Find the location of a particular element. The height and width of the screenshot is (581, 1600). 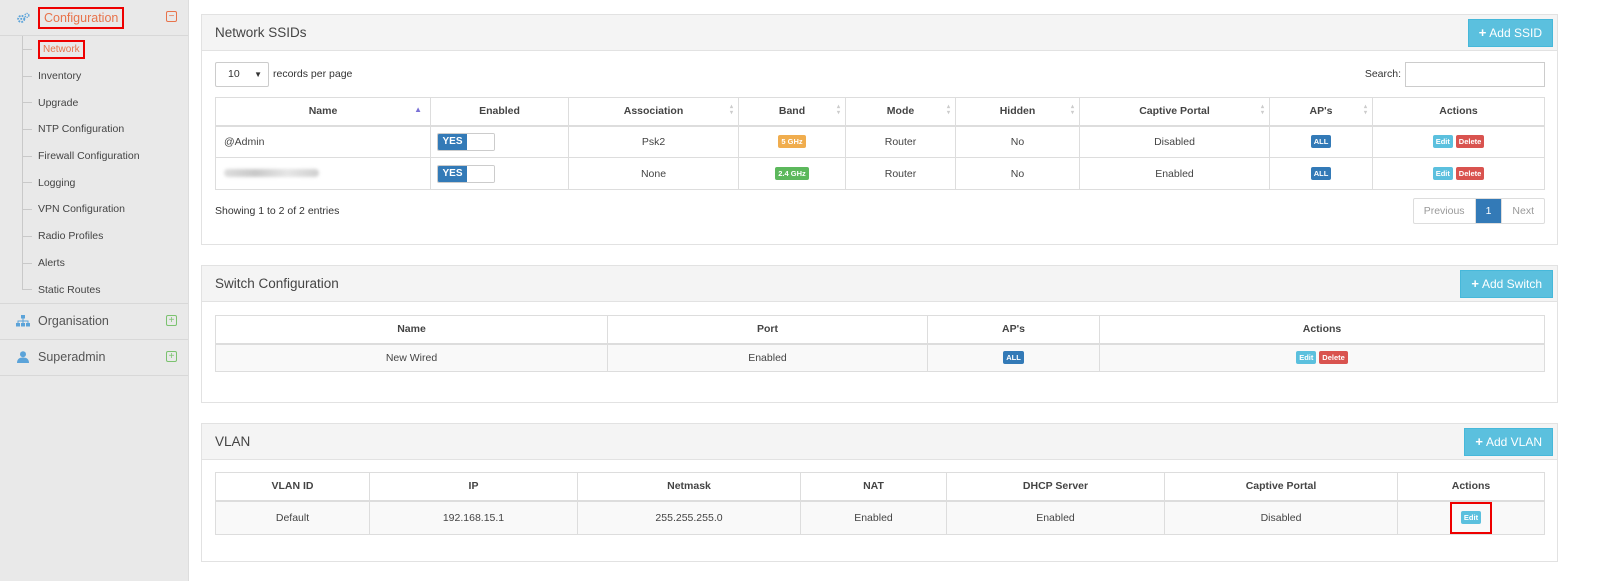

sidebar-item-label: Radio Profiles is located at coordinates (71, 236).